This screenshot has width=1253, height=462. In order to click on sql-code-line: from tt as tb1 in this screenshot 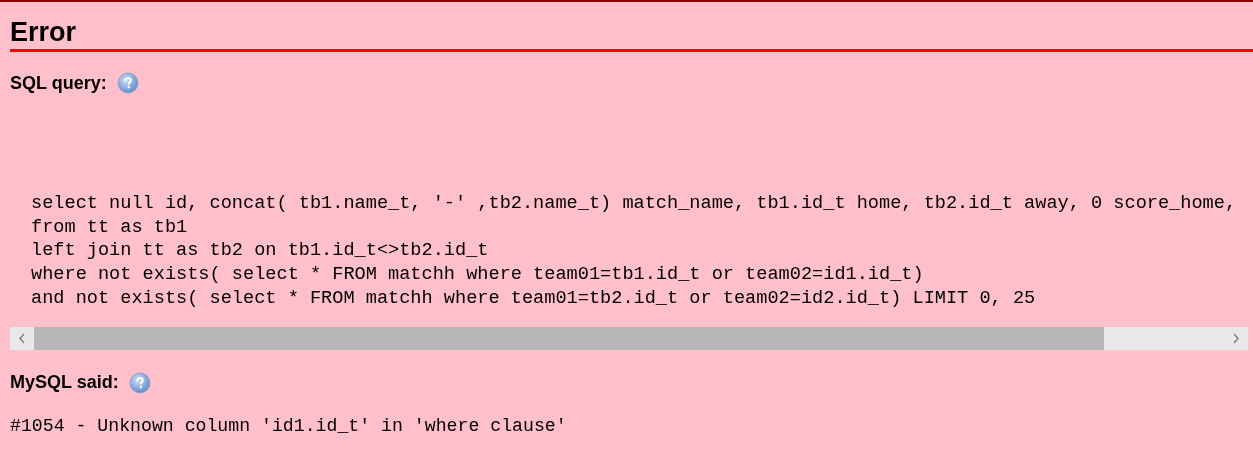, I will do `click(109, 227)`.